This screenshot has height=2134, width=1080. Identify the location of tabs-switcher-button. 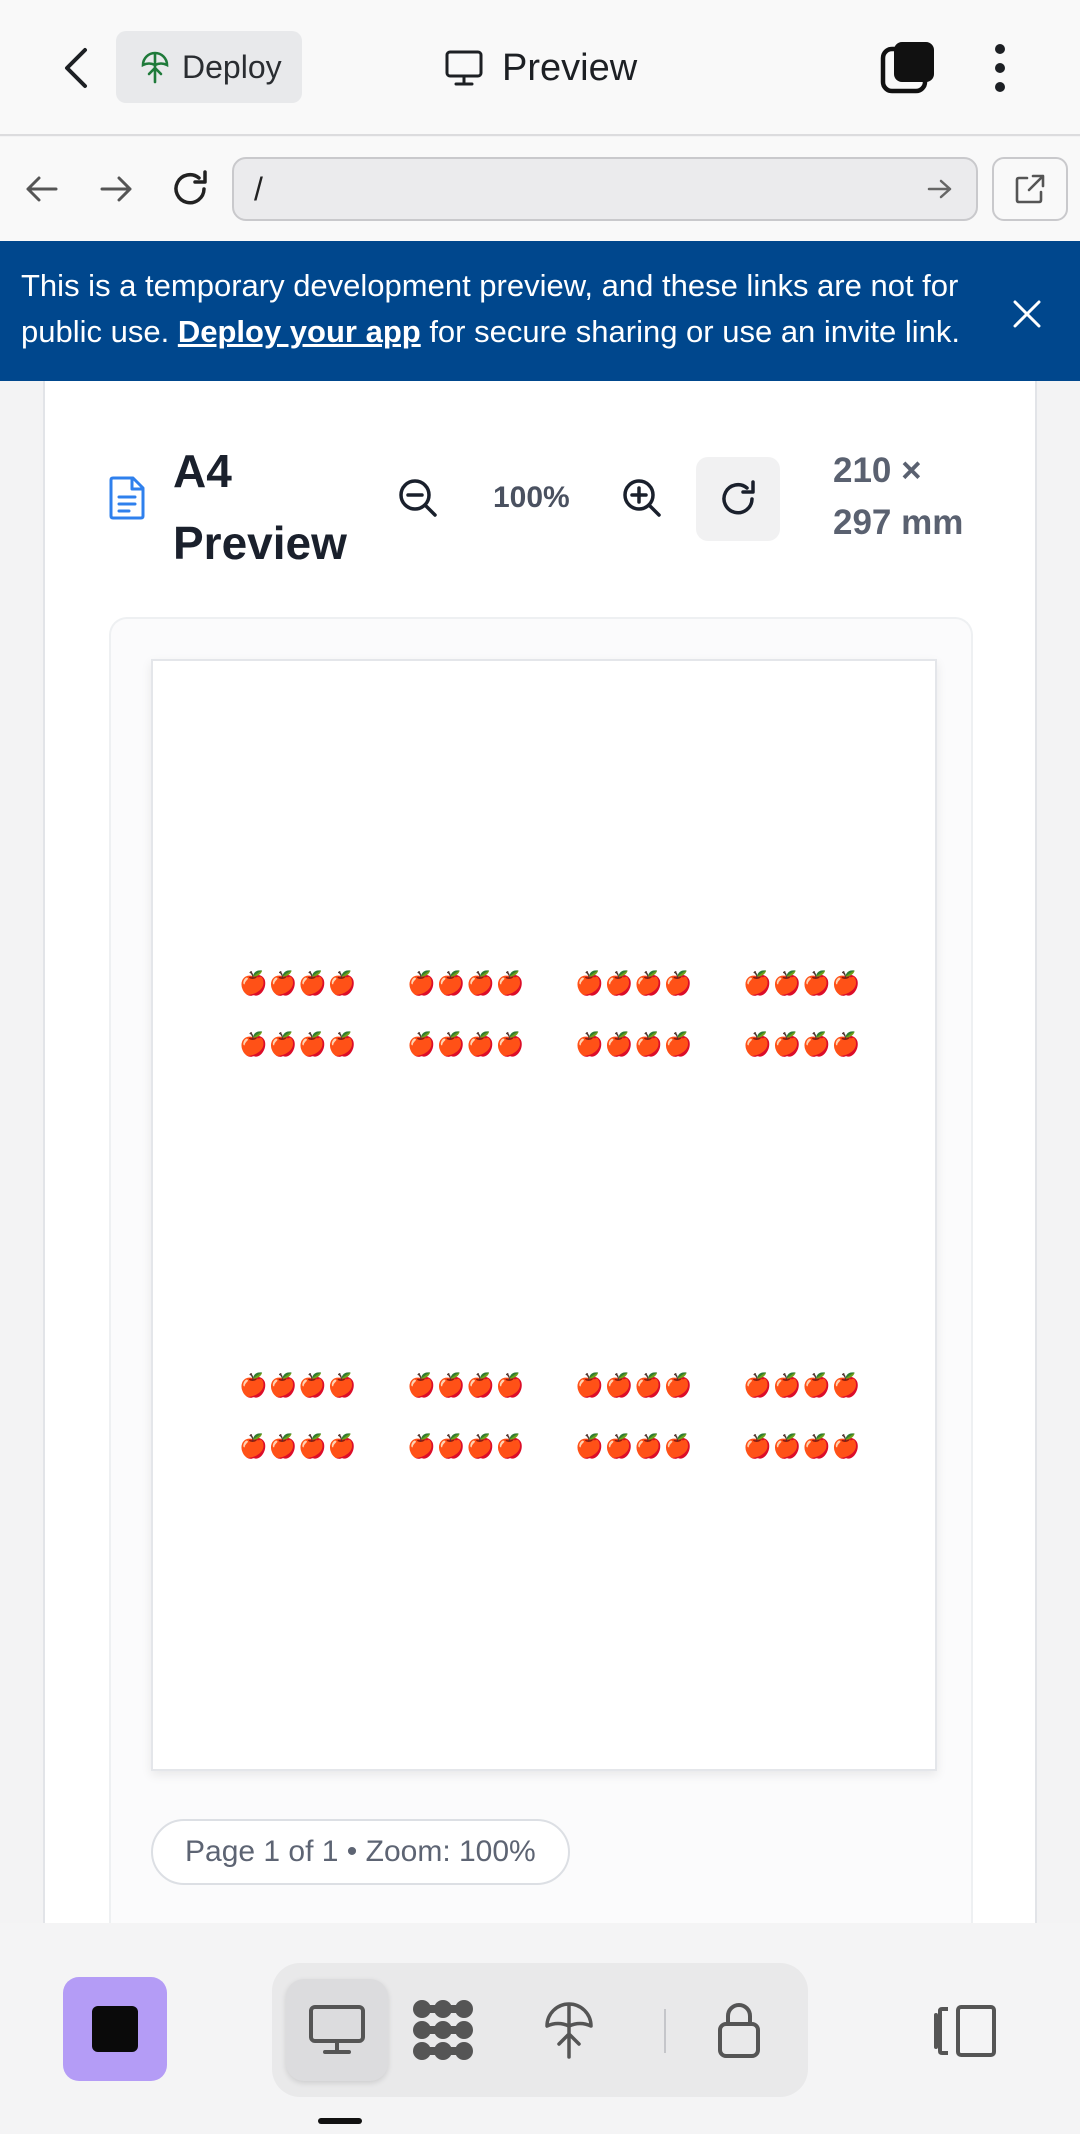
(908, 68).